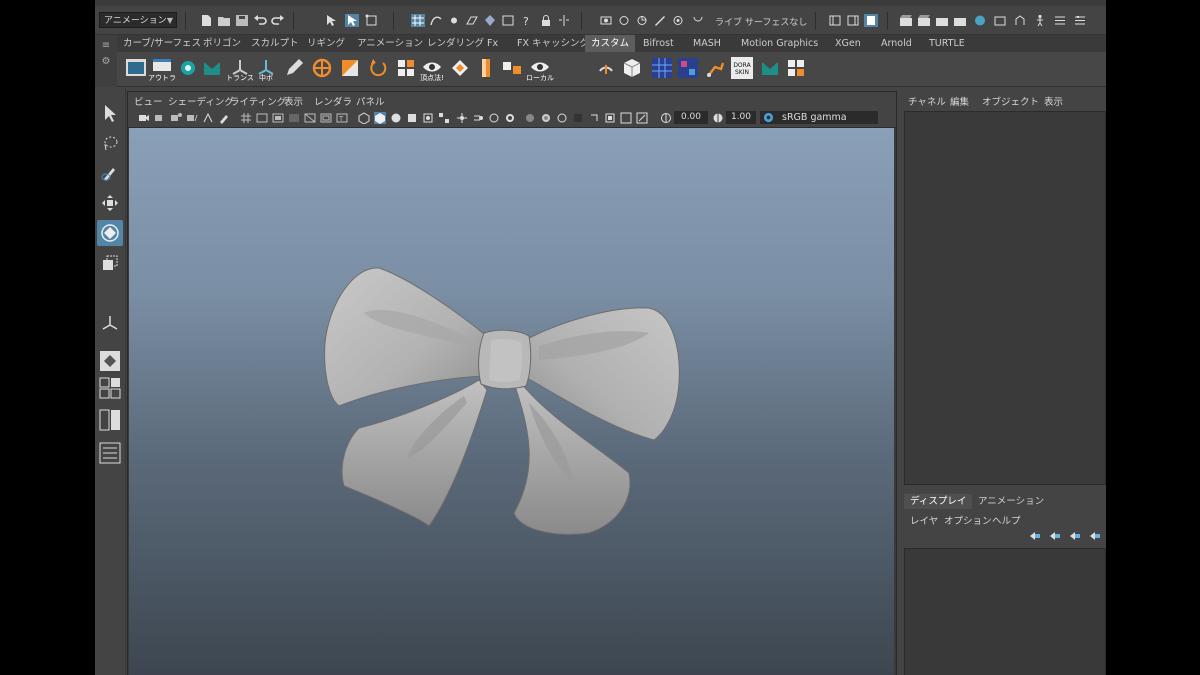  Describe the element at coordinates (594, 118) in the screenshot. I see `backface-icon` at that location.